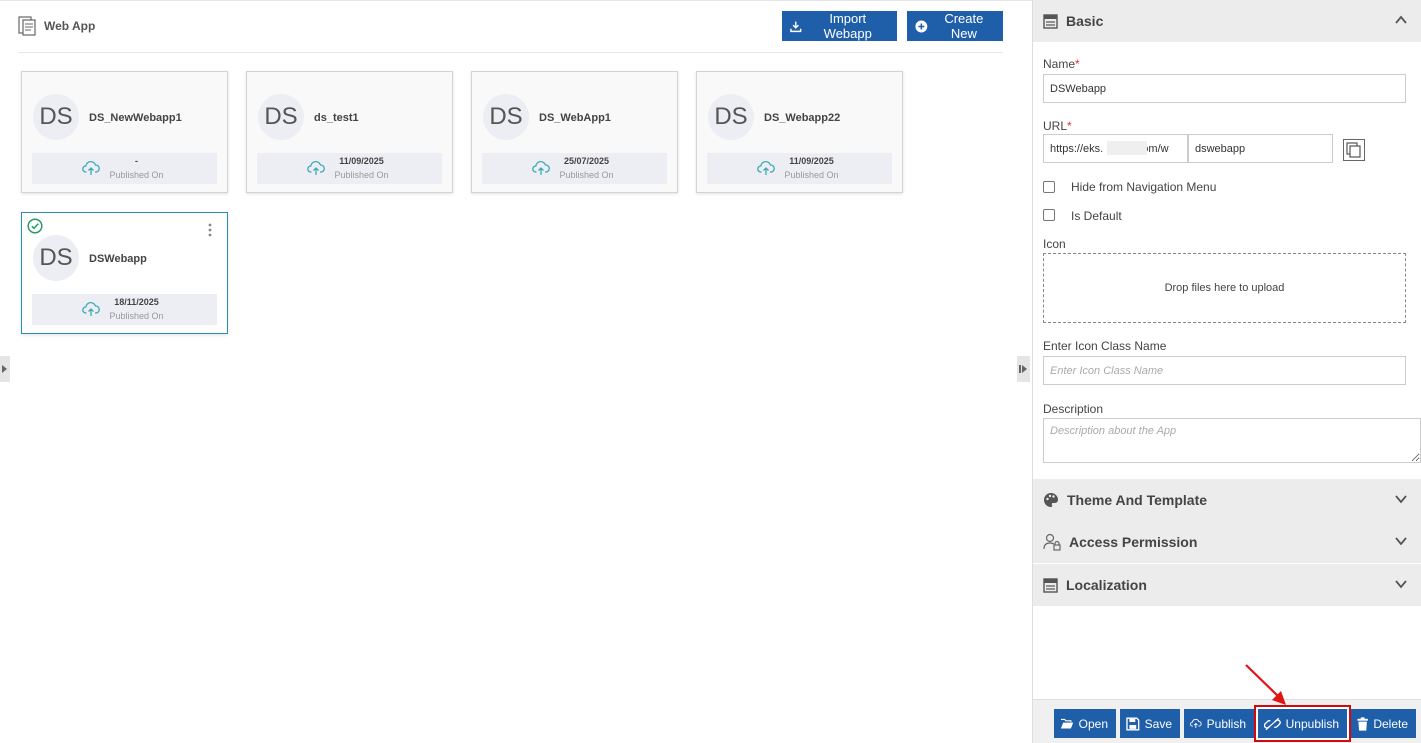  What do you see at coordinates (136, 161) in the screenshot?
I see `card-published-date: -` at bounding box center [136, 161].